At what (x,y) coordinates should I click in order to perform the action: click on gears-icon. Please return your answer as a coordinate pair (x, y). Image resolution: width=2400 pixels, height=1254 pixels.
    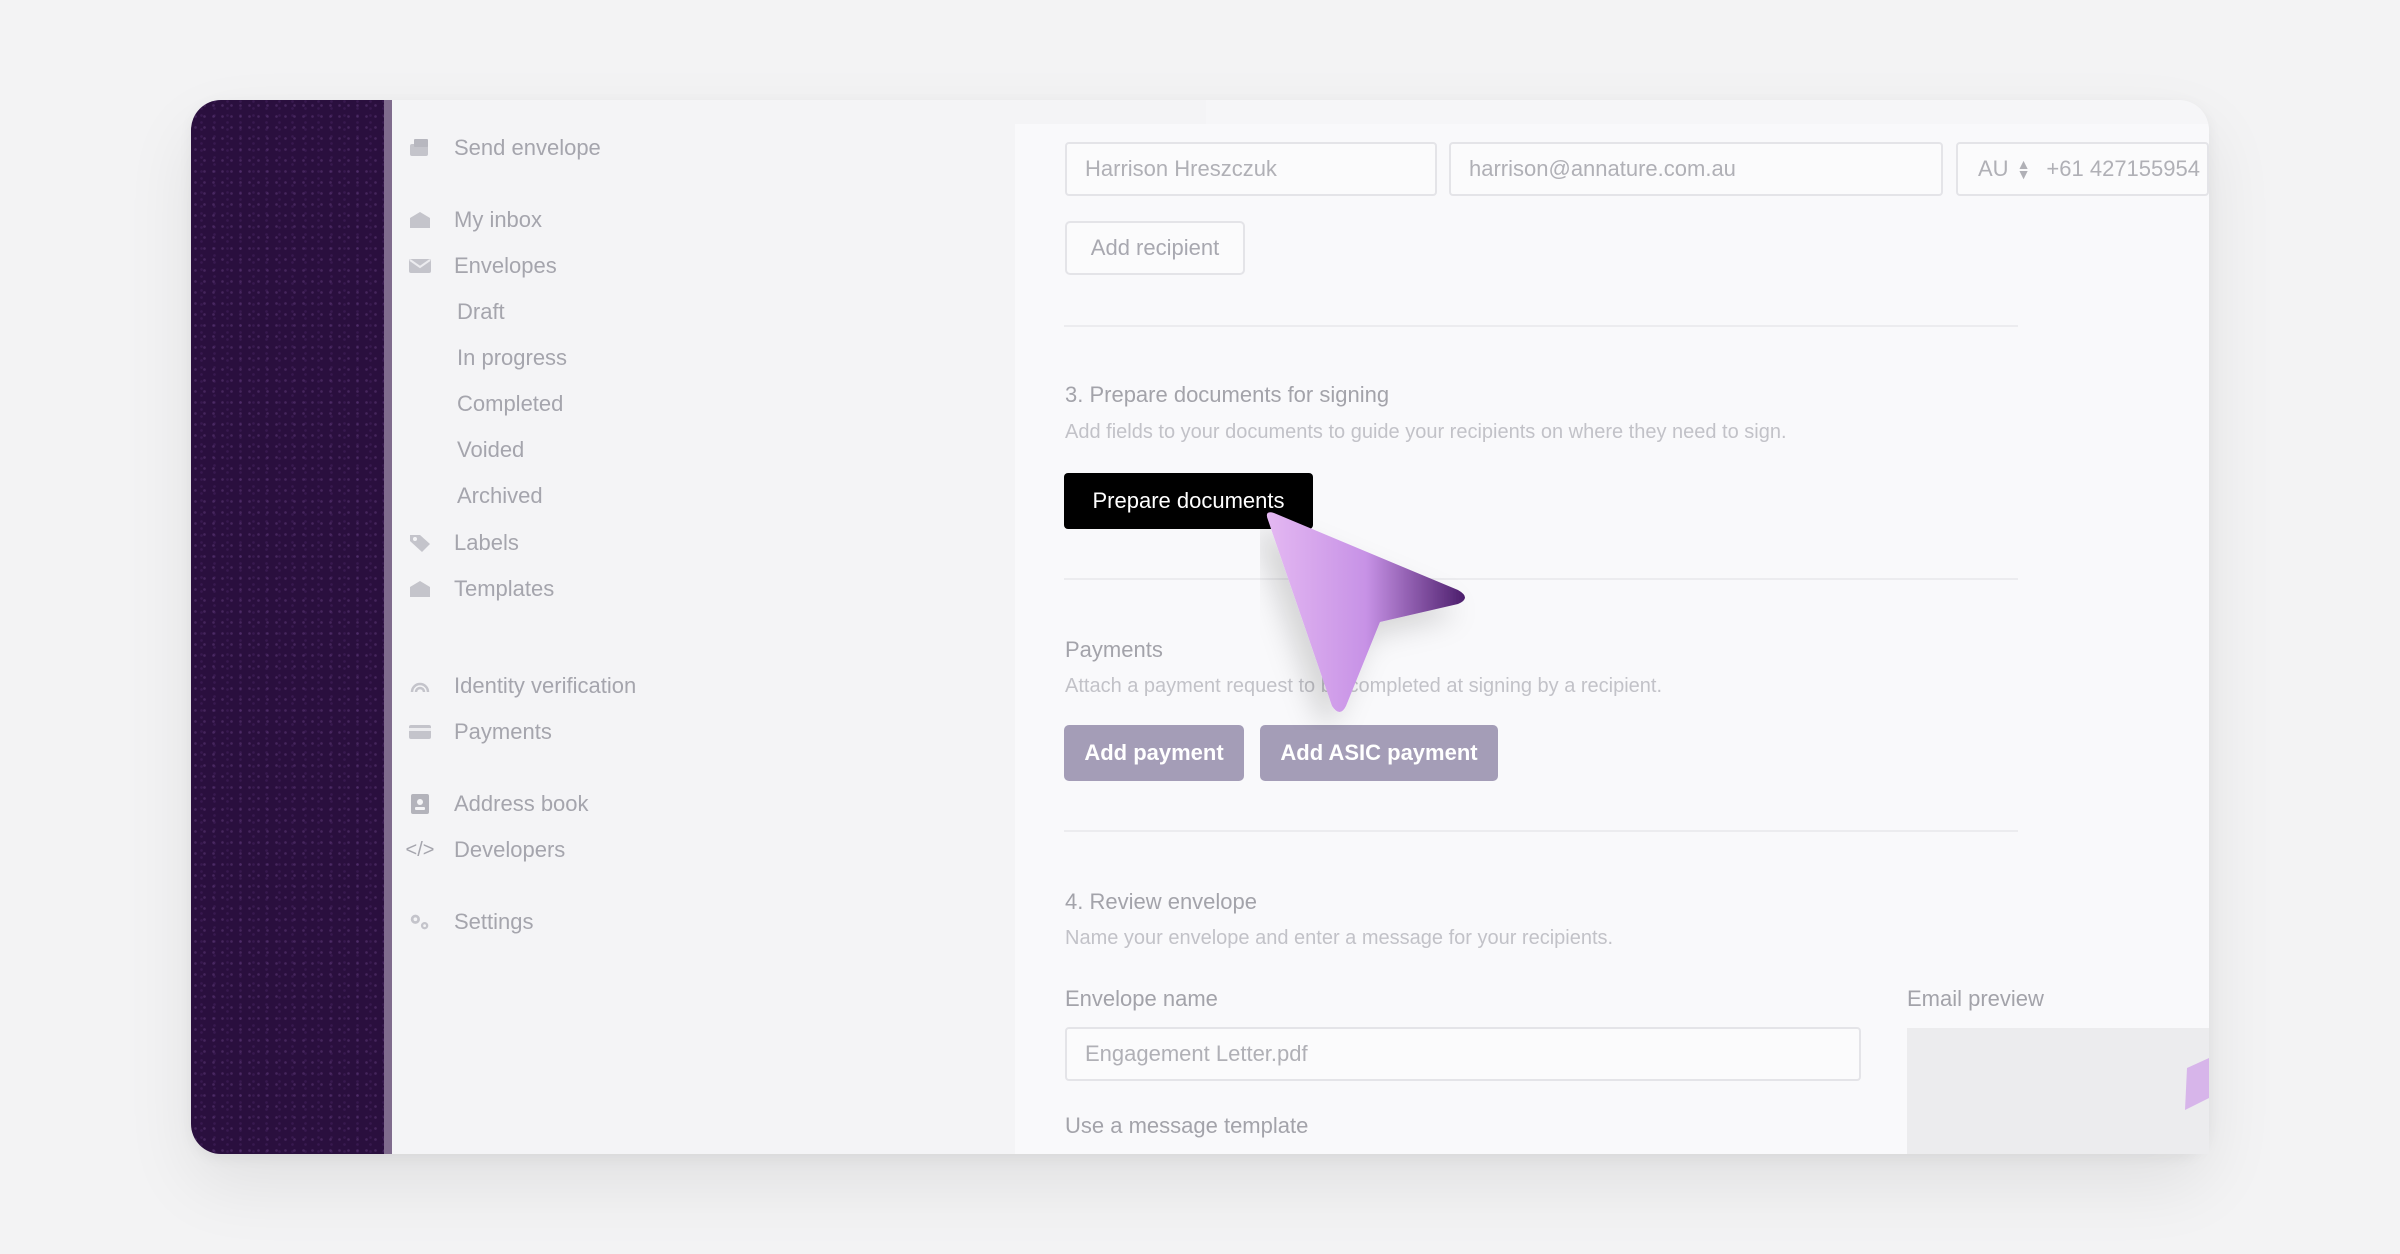
    Looking at the image, I should click on (420, 922).